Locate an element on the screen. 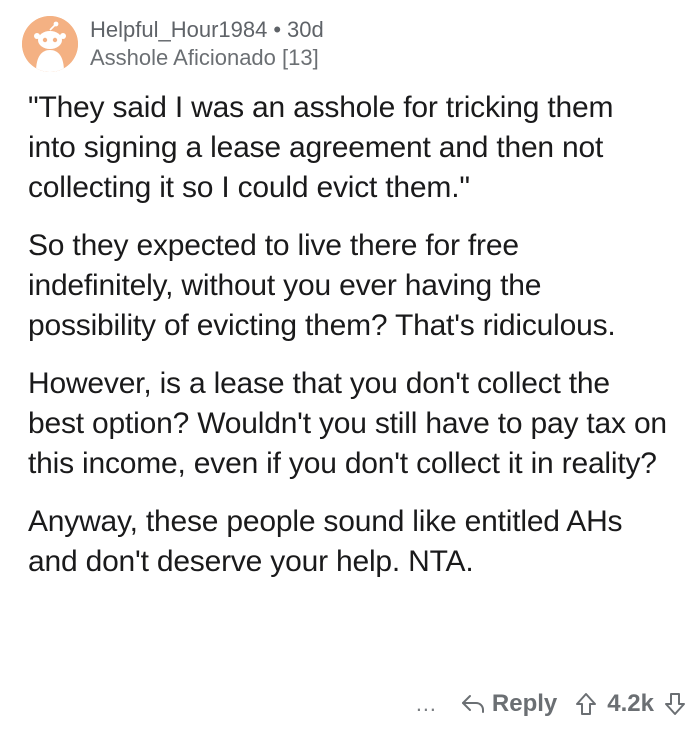  downvote-arrow-icon is located at coordinates (675, 704).